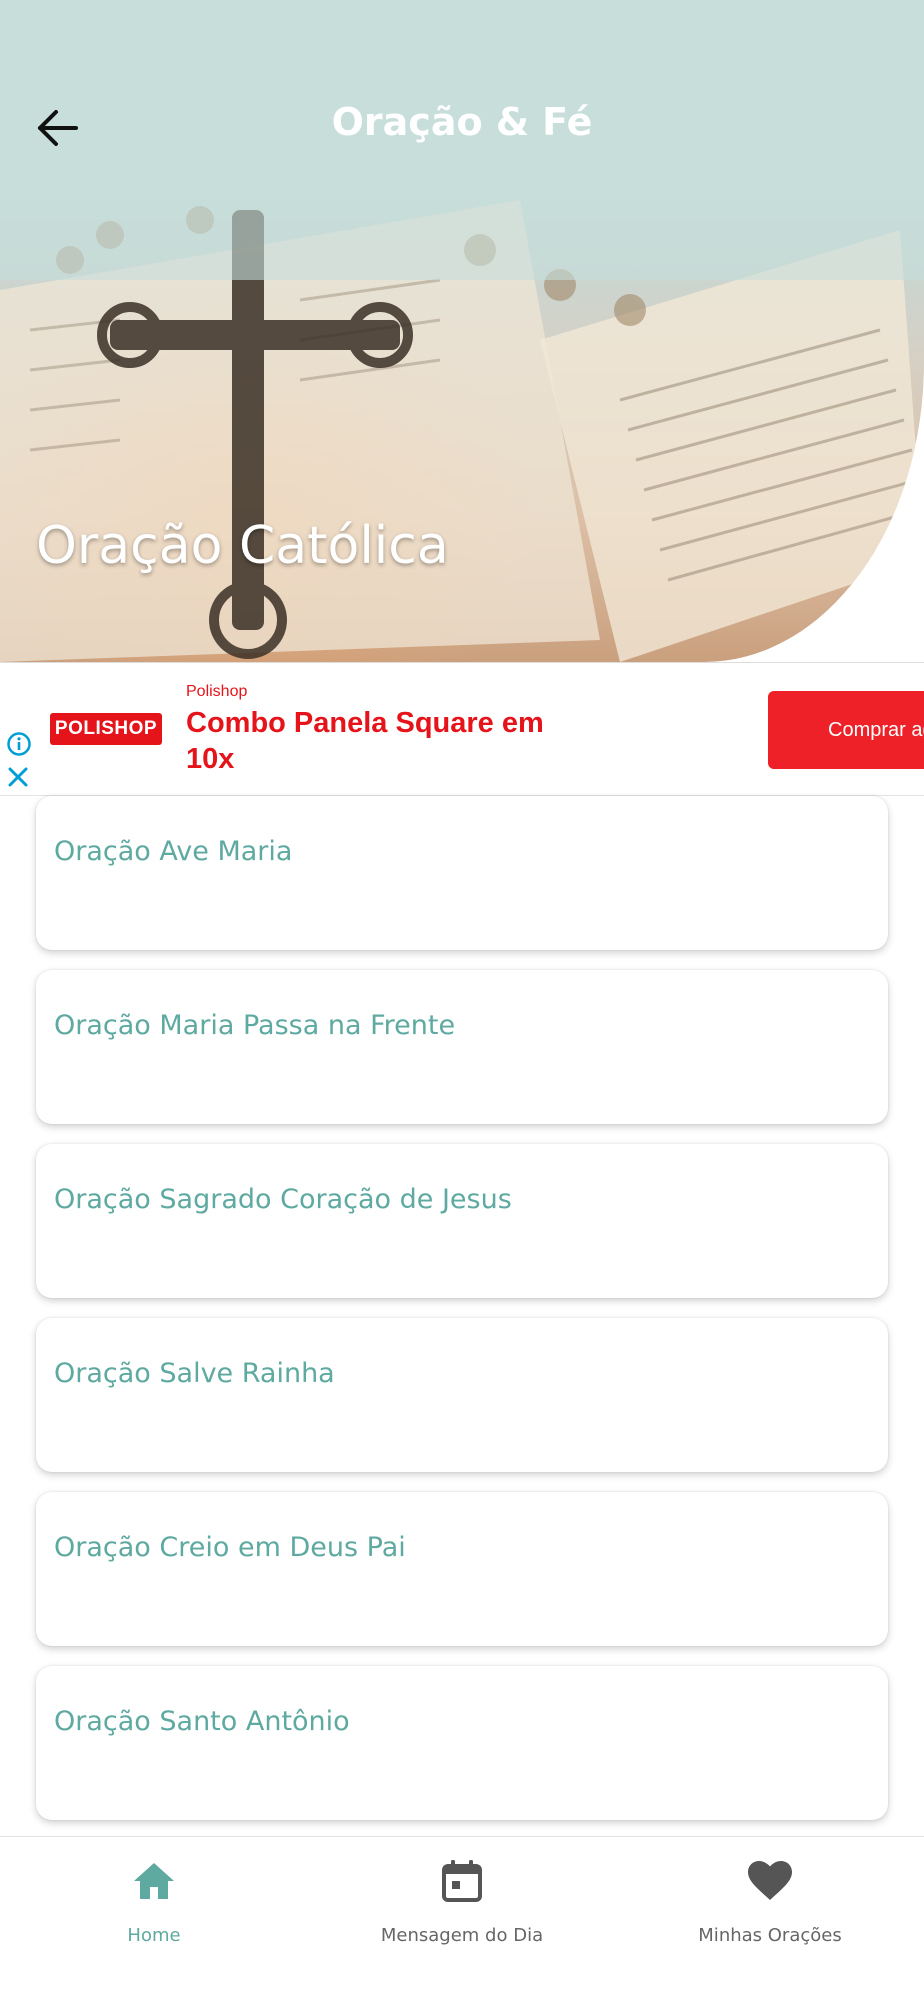  I want to click on list-item: Oração Sagrado Coração de Jesus, so click(462, 1221).